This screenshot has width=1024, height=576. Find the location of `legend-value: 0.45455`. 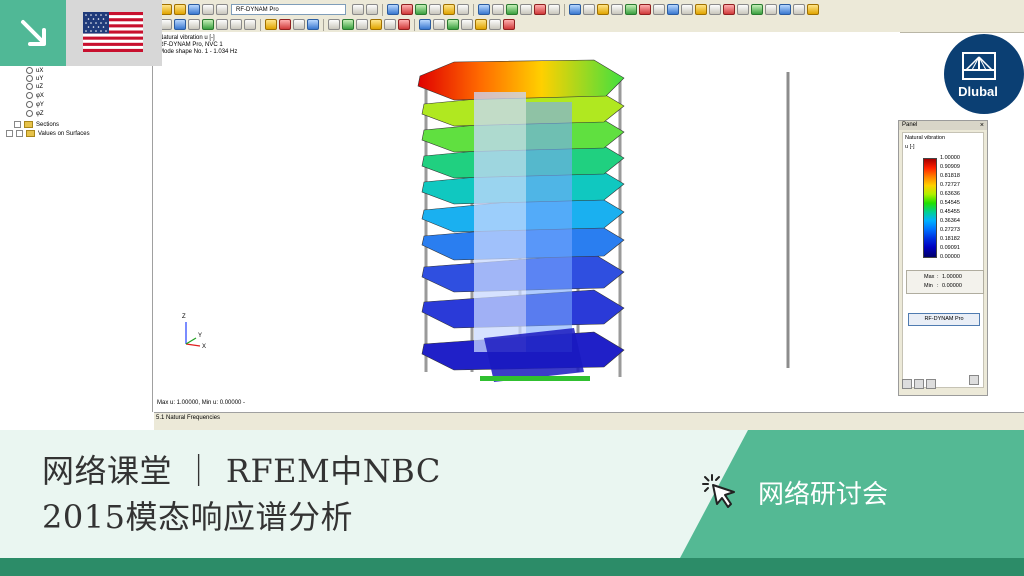

legend-value: 0.45455 is located at coordinates (950, 212).